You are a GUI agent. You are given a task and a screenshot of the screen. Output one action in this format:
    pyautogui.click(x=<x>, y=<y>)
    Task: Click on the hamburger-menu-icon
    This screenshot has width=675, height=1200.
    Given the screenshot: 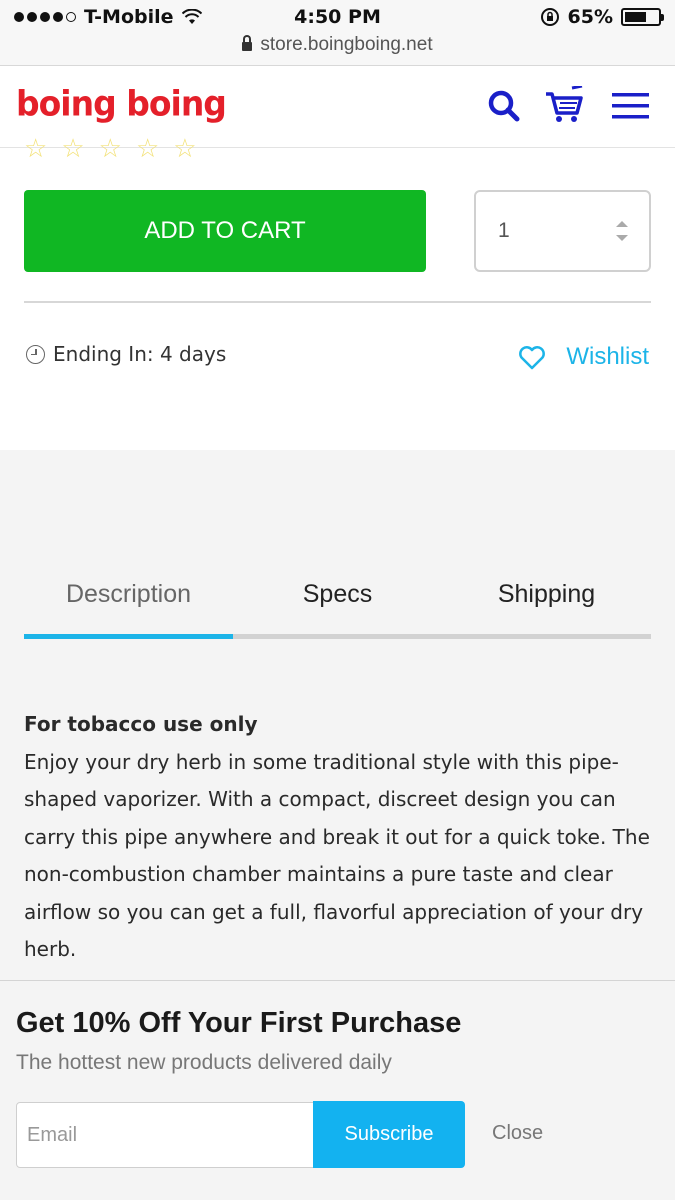 What is the action you would take?
    pyautogui.click(x=632, y=106)
    